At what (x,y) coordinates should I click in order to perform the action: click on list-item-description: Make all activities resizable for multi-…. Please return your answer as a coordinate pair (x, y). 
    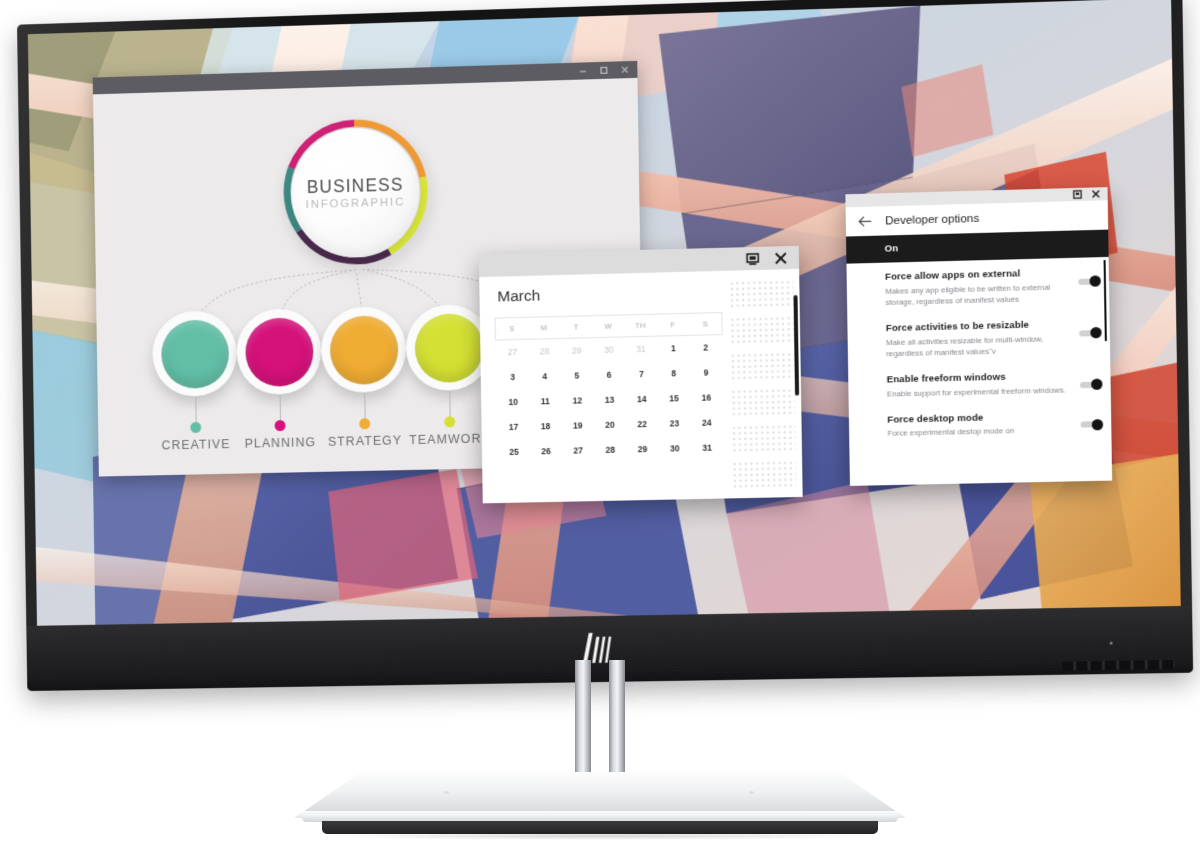
    Looking at the image, I should click on (965, 346).